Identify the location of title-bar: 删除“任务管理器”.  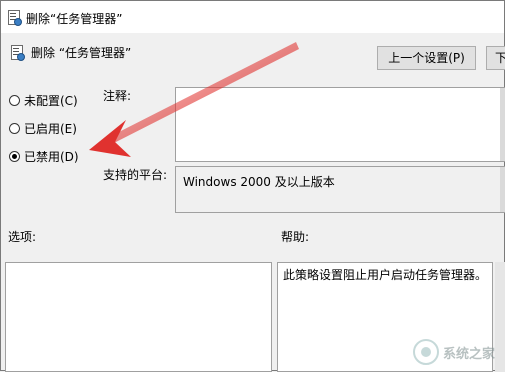
(252, 17).